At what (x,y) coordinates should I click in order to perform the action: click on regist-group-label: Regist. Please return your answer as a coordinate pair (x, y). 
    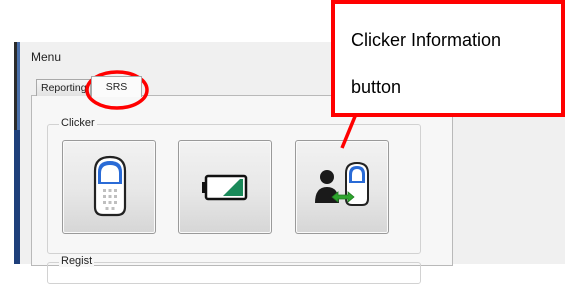
    Looking at the image, I should click on (77, 261).